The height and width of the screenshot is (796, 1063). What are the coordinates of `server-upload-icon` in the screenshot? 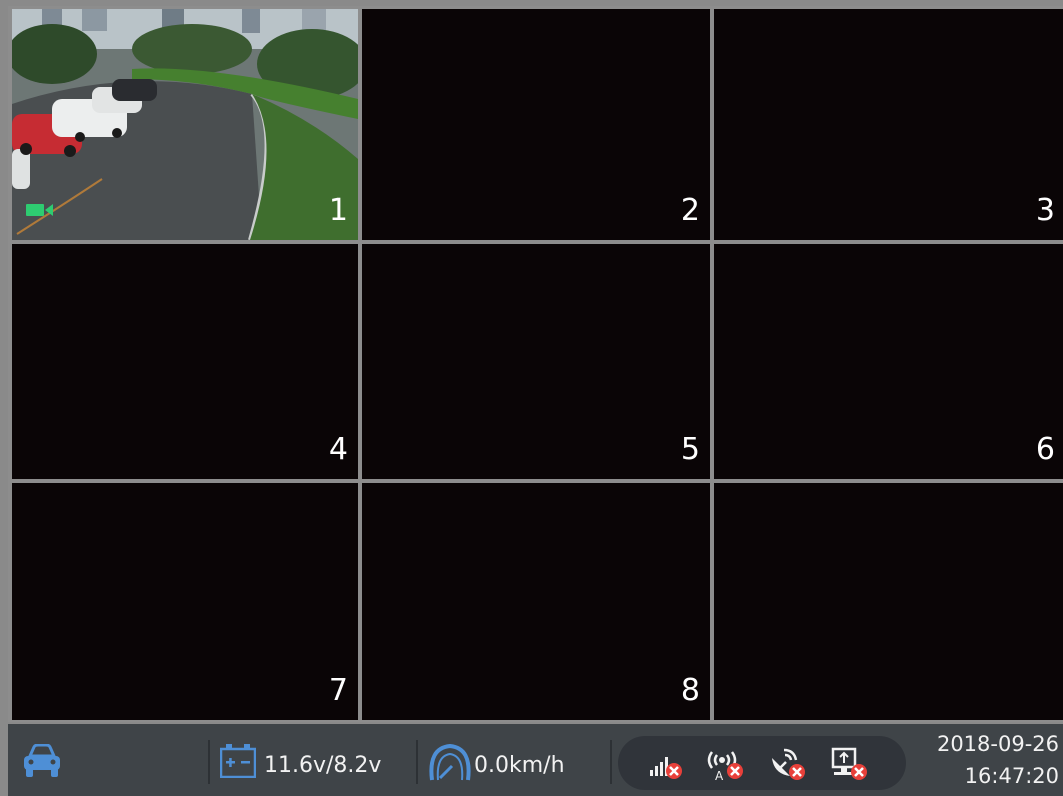 It's located at (850, 764).